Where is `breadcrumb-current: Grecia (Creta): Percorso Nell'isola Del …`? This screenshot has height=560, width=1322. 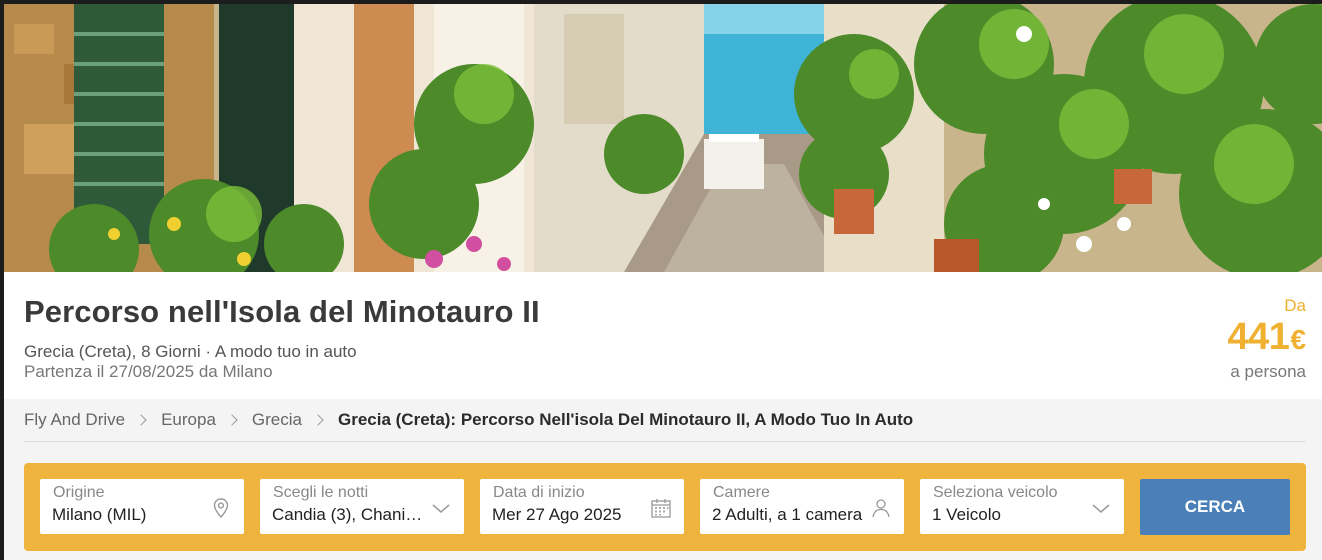 breadcrumb-current: Grecia (Creta): Percorso Nell'isola Del … is located at coordinates (626, 419).